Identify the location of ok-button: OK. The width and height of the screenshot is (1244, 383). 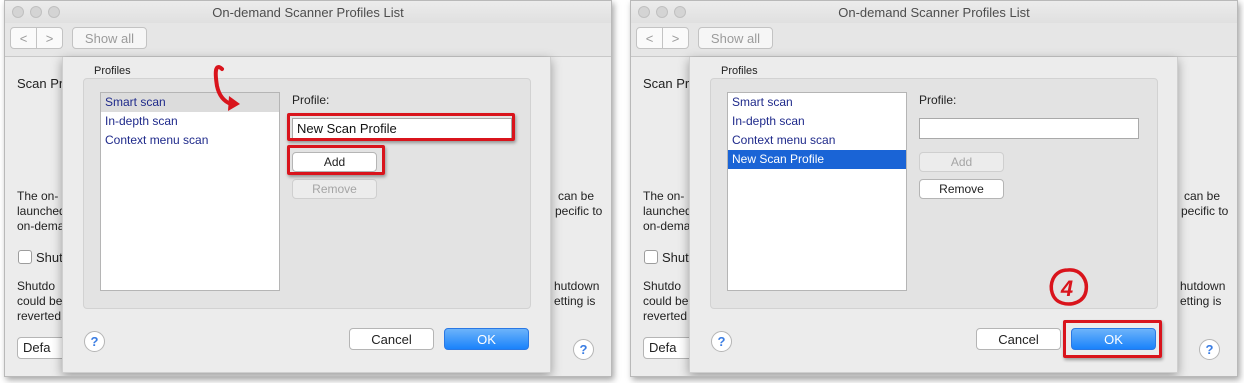
(486, 339).